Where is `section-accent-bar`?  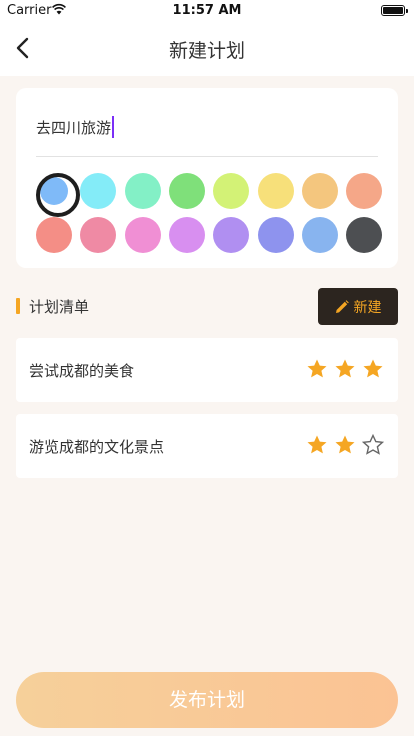
section-accent-bar is located at coordinates (18, 306).